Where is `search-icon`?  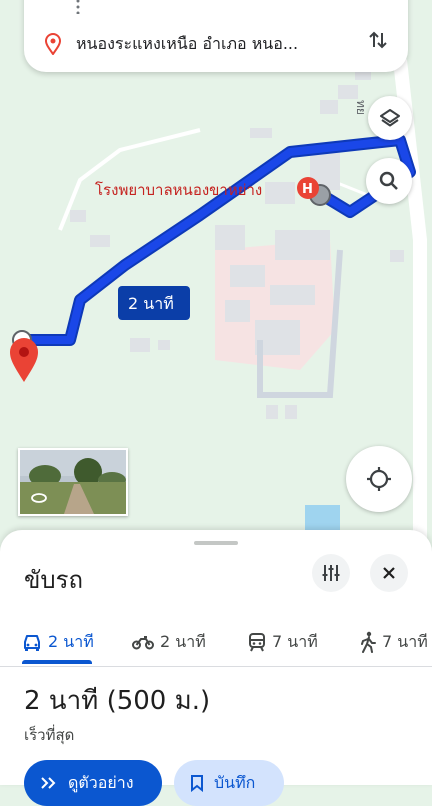 search-icon is located at coordinates (388, 180).